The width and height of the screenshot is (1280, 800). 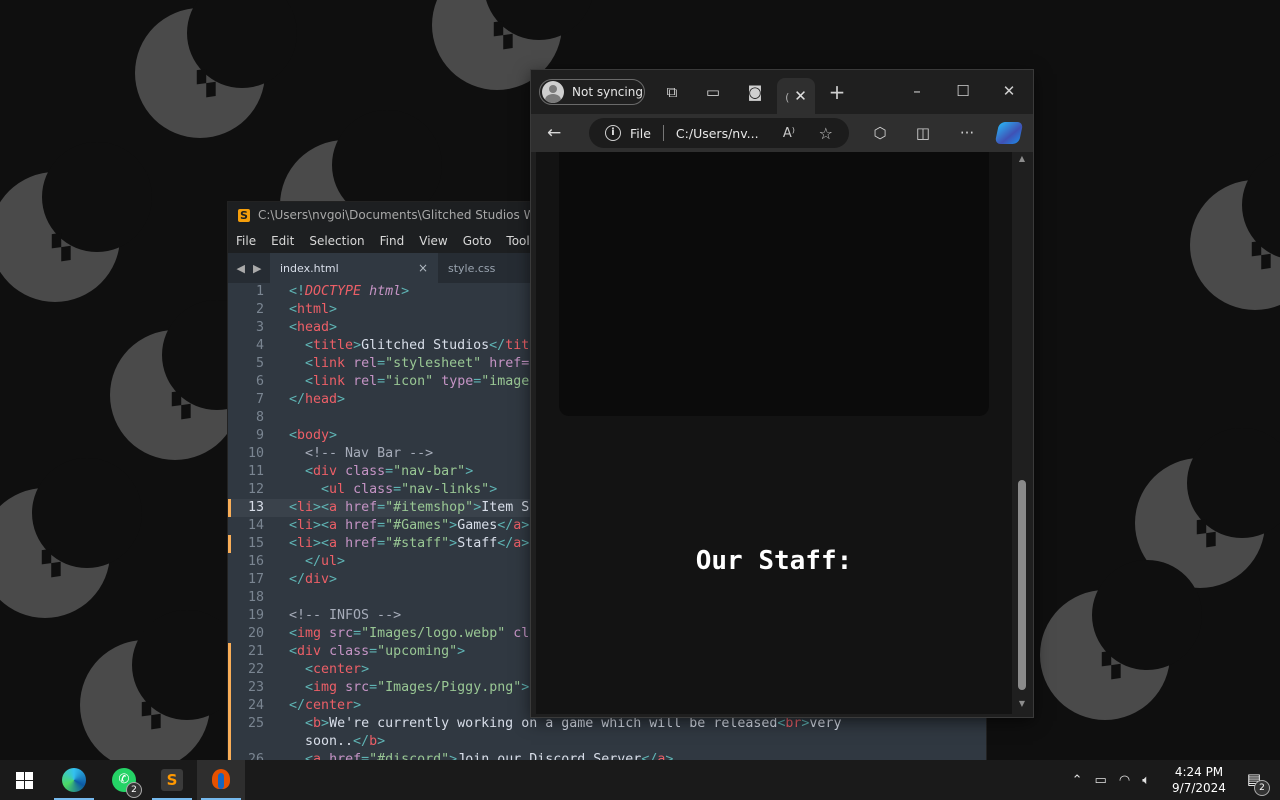 What do you see at coordinates (74, 780) in the screenshot?
I see `taskbar-edge` at bounding box center [74, 780].